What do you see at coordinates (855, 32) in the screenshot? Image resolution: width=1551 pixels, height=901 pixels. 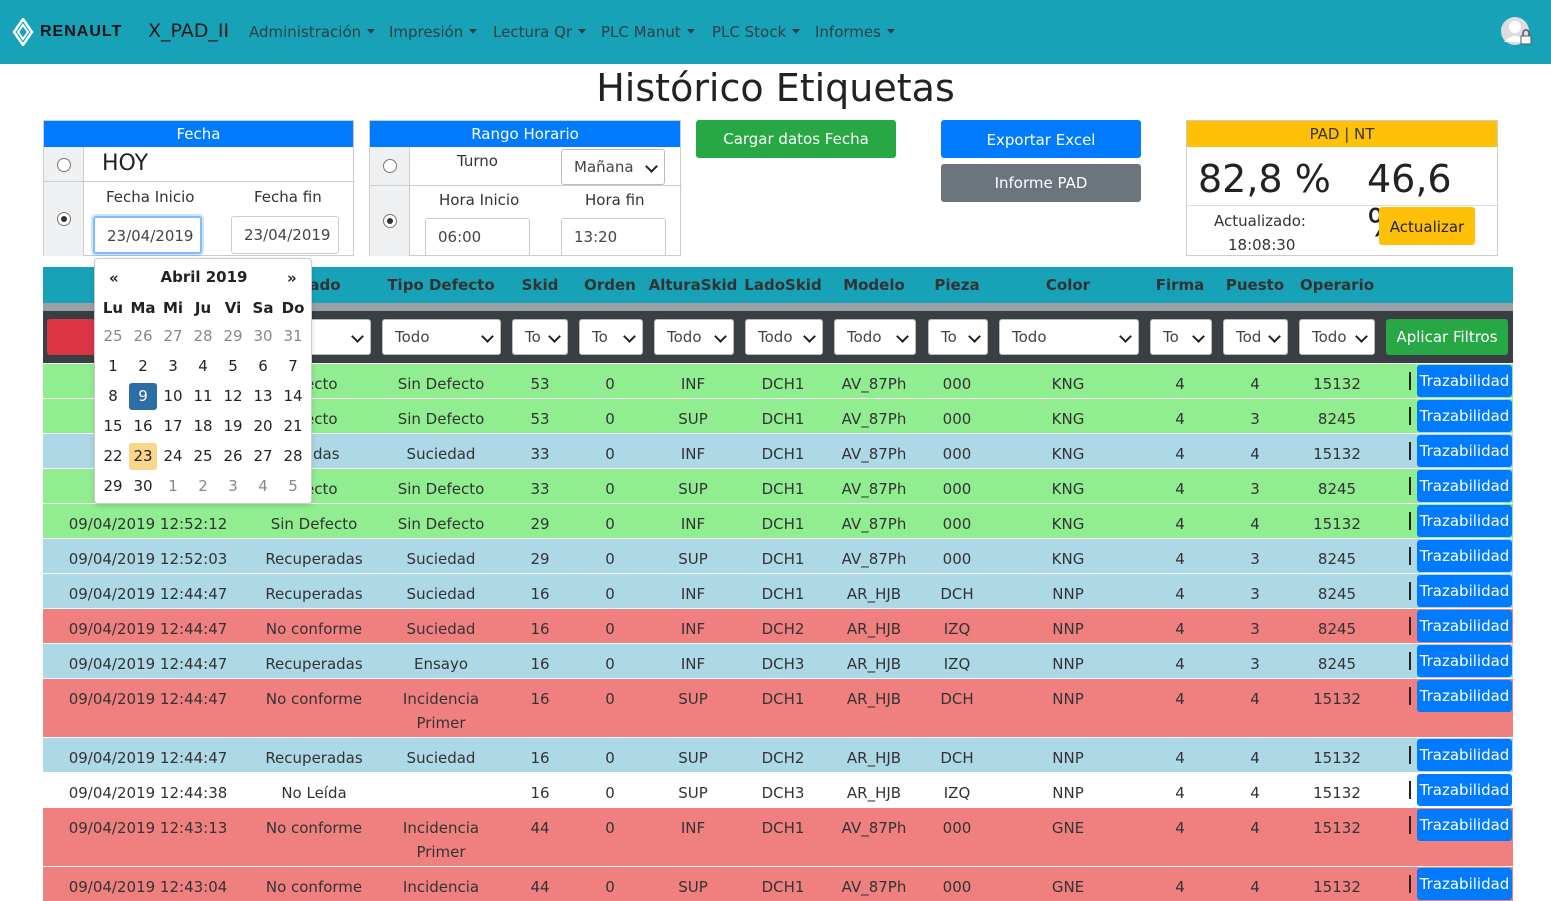 I see `menu-informes: Informes` at bounding box center [855, 32].